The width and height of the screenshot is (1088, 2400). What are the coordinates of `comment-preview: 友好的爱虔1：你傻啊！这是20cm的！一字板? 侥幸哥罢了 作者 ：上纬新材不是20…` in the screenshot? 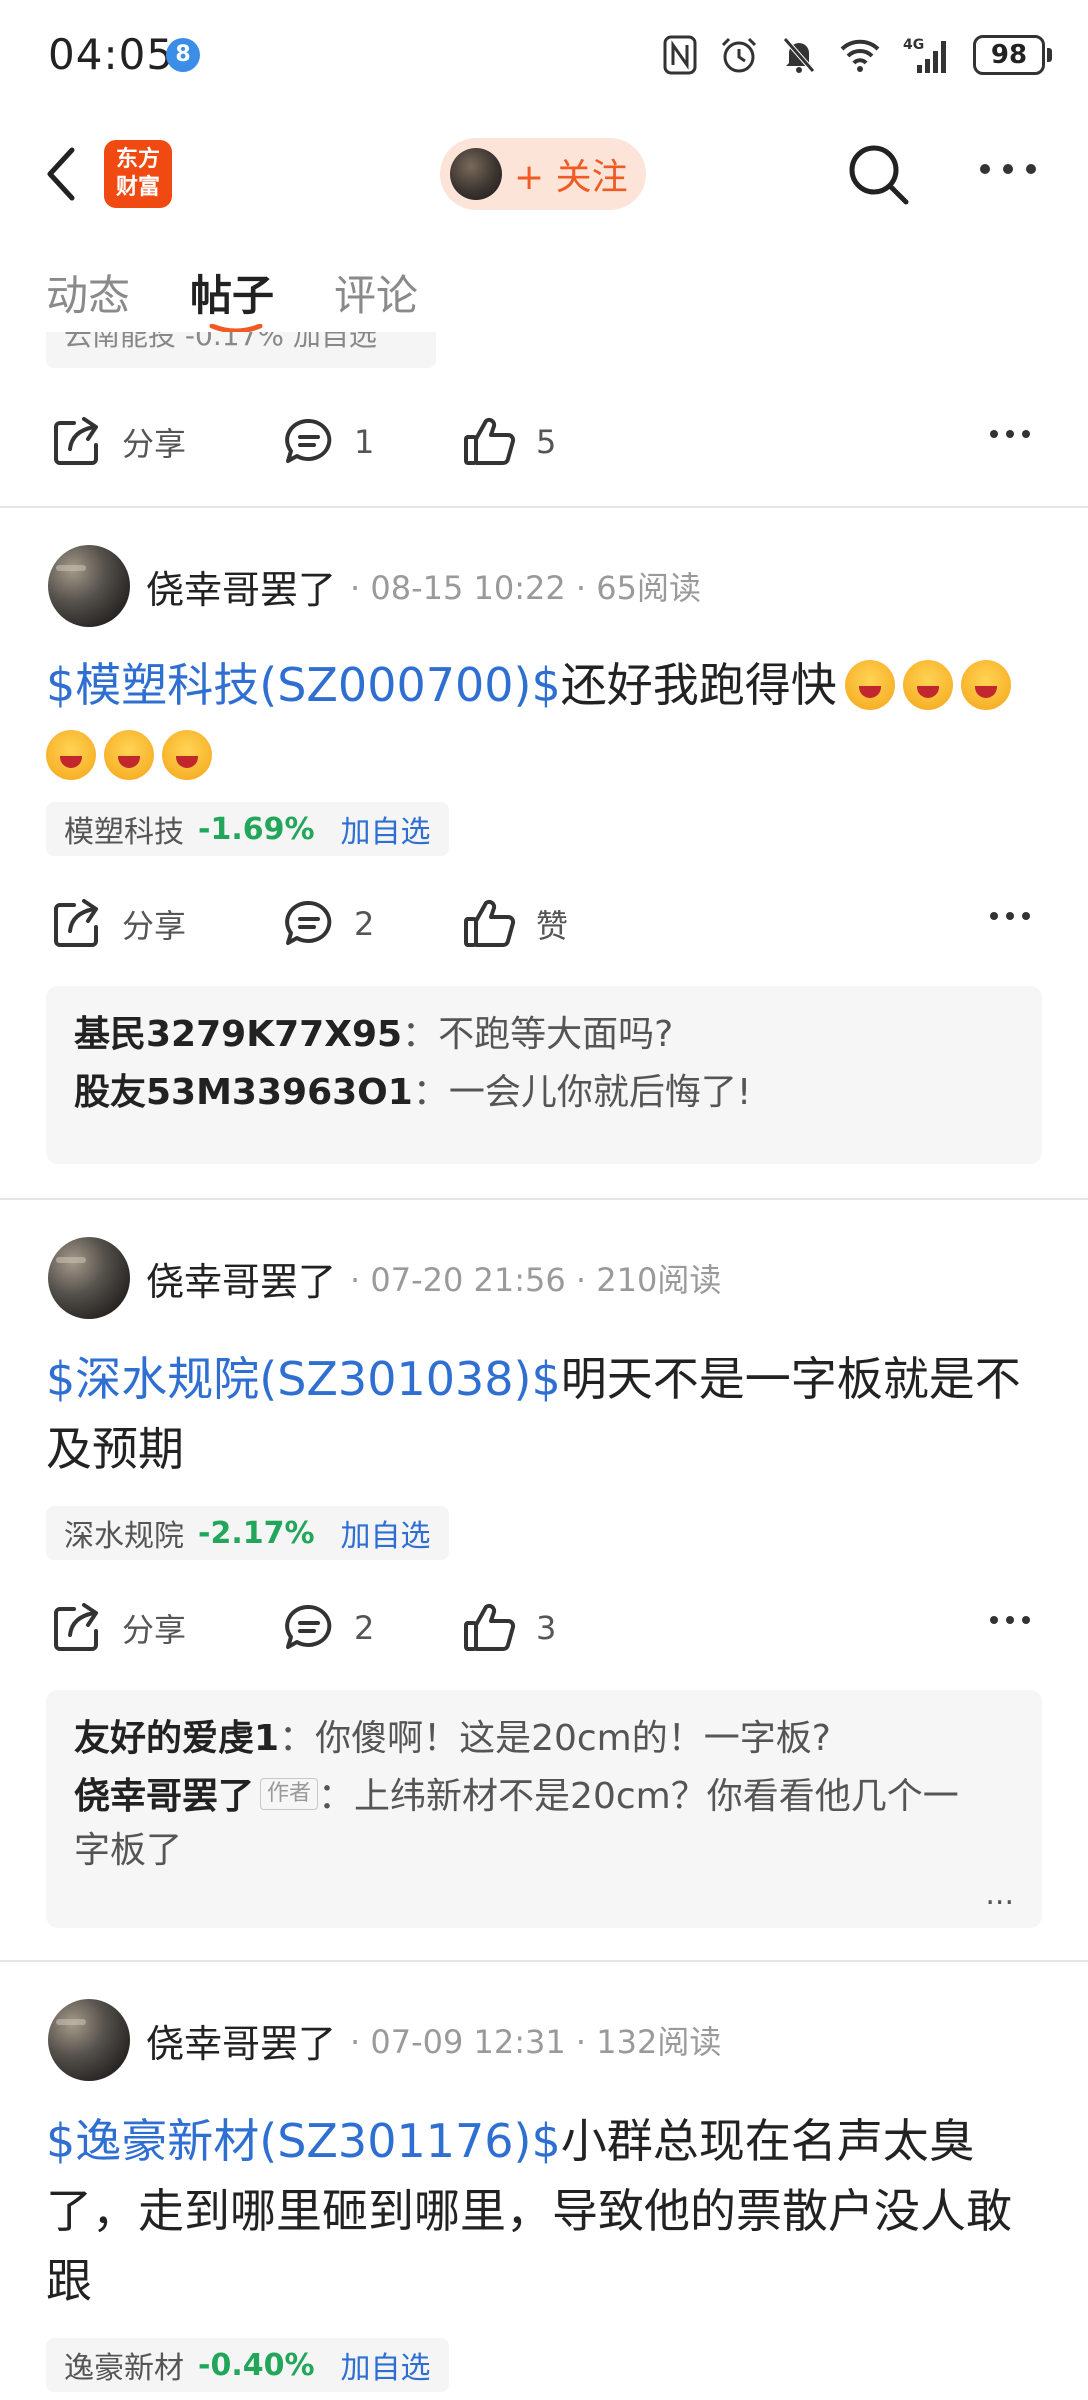 It's located at (544, 1809).